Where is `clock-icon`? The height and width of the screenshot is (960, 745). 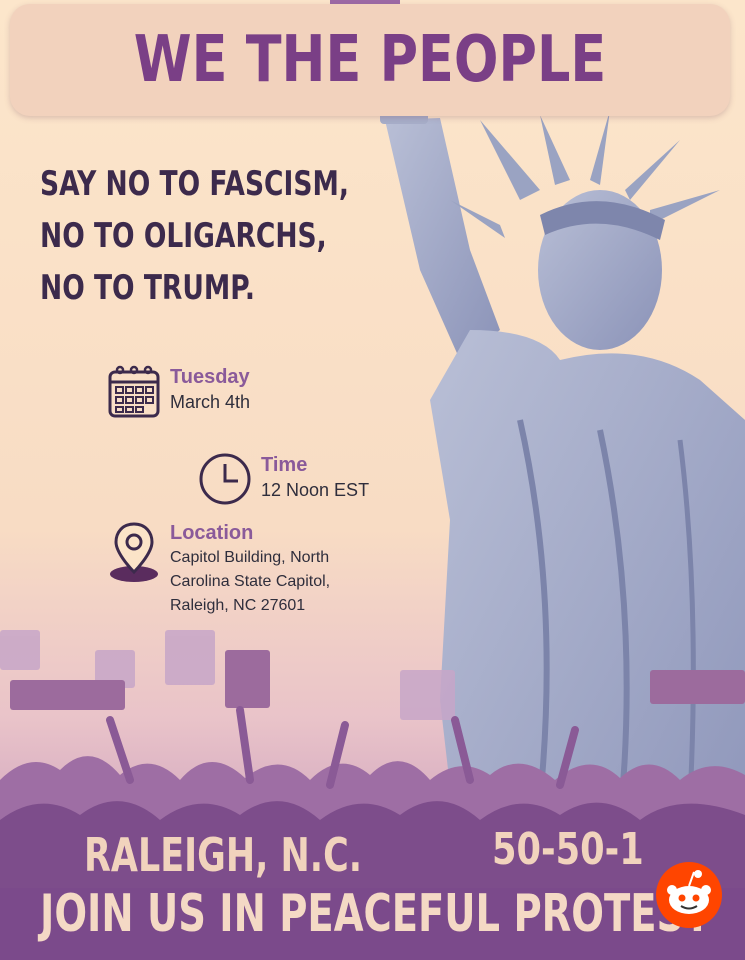 clock-icon is located at coordinates (225, 479).